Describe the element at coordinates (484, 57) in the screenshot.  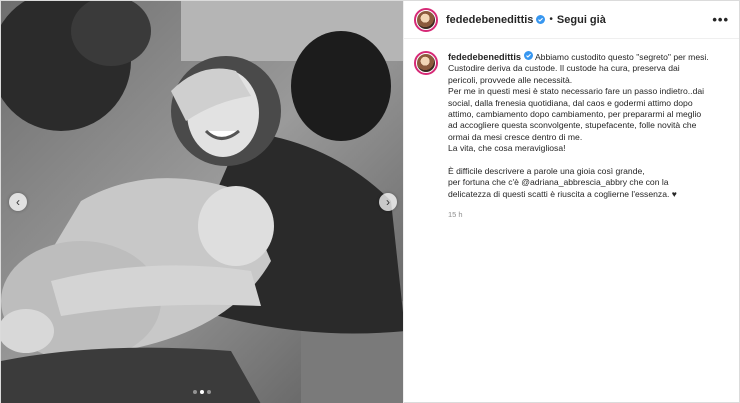
I see `caption-username: fededebenedittis` at that location.